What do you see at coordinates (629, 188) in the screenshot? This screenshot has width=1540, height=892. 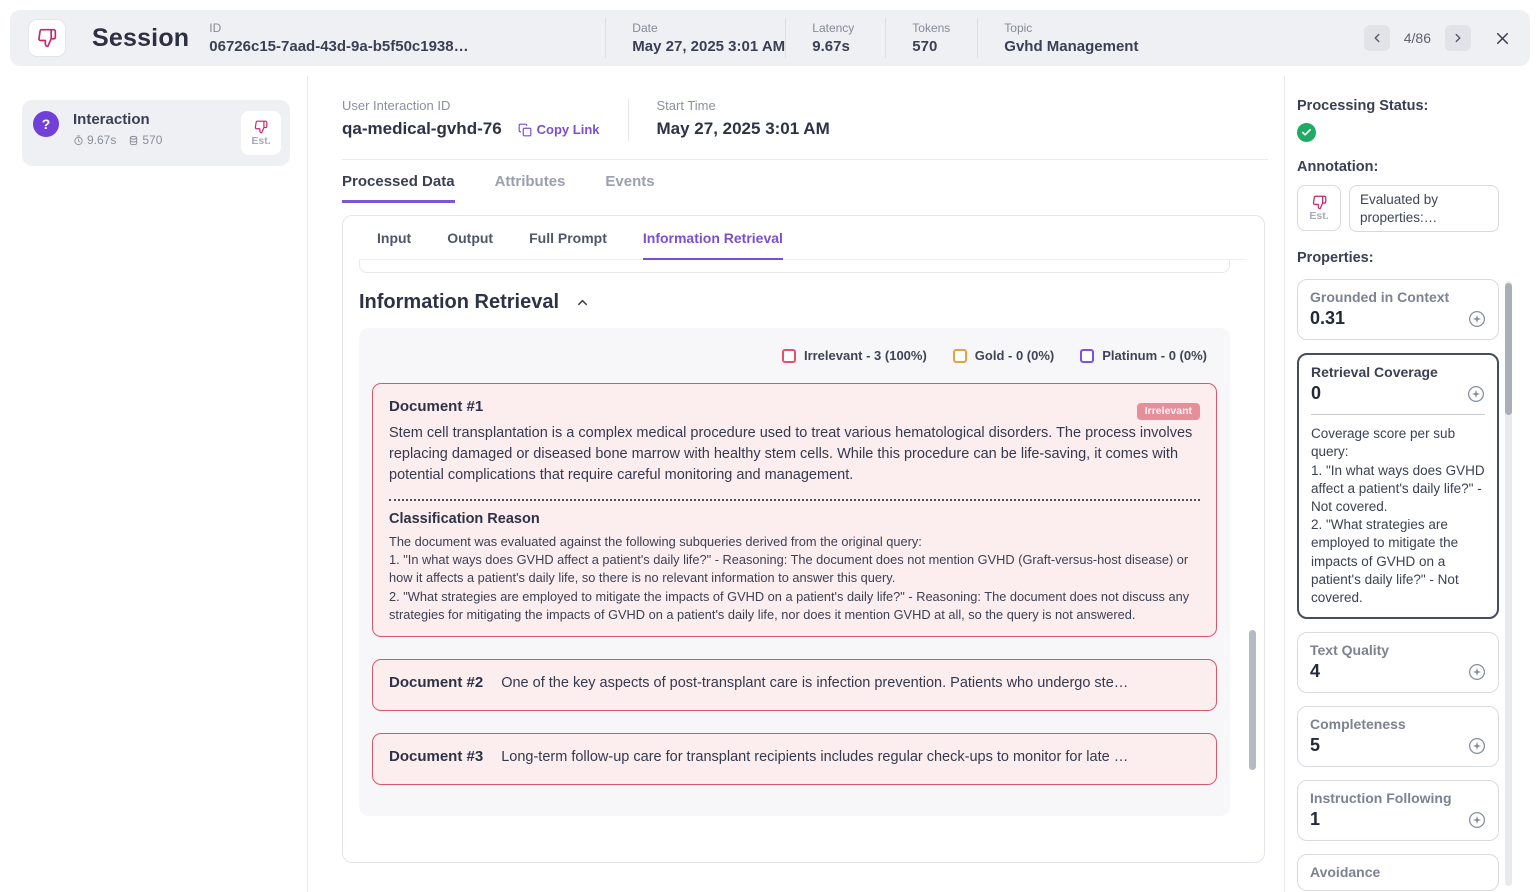 I see `tab-events: Events` at bounding box center [629, 188].